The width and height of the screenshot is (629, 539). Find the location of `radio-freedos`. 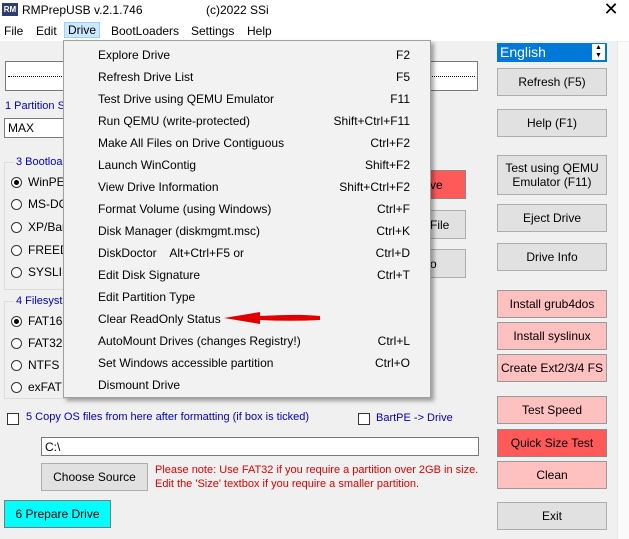

radio-freedos is located at coordinates (16, 250).